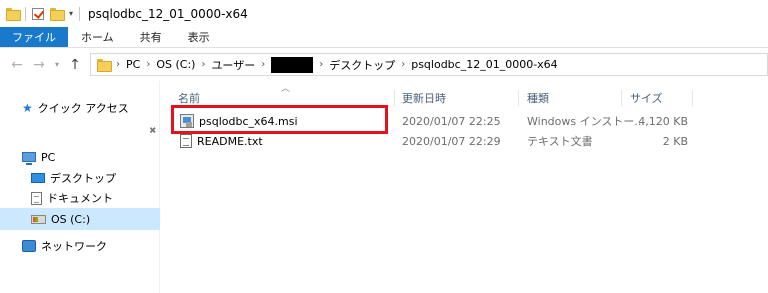 This screenshot has width=768, height=293. I want to click on column-header-type: 種類, so click(538, 98).